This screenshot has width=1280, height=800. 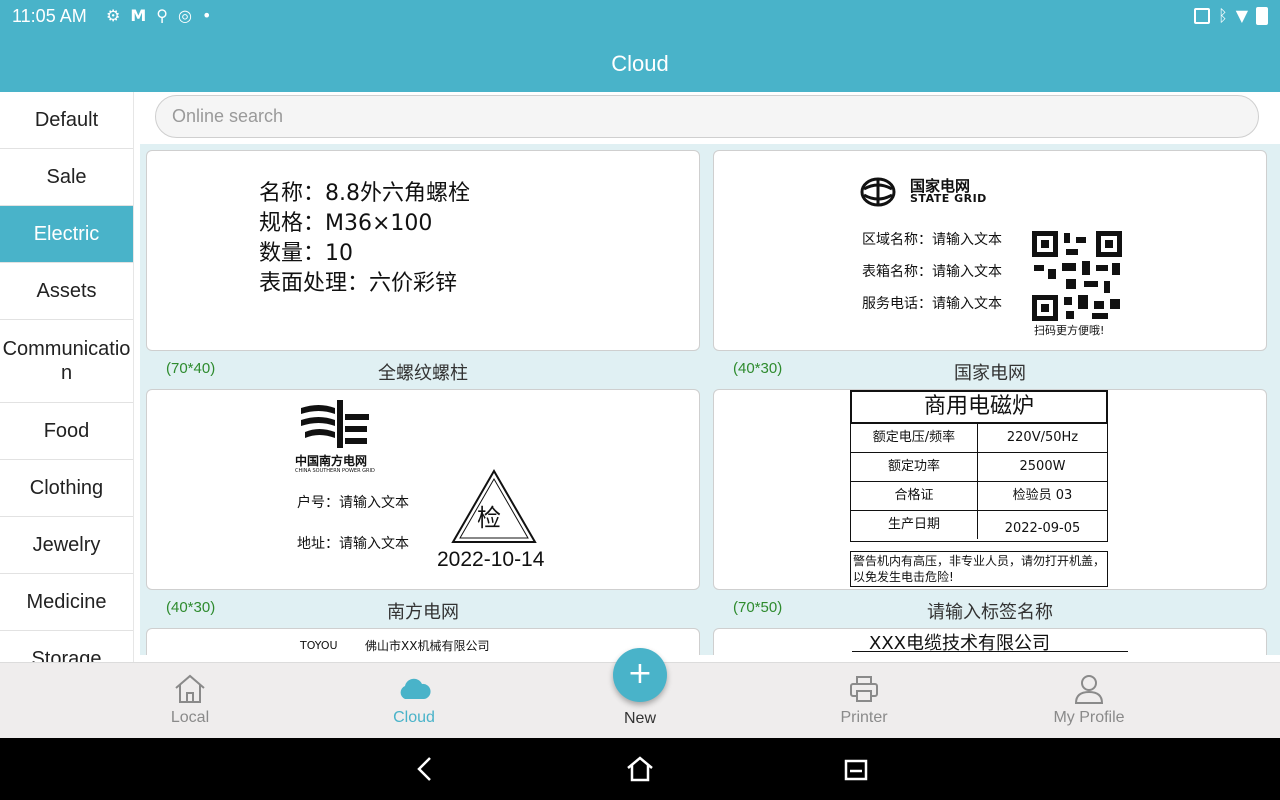 What do you see at coordinates (1262, 15) in the screenshot?
I see `battery-icon` at bounding box center [1262, 15].